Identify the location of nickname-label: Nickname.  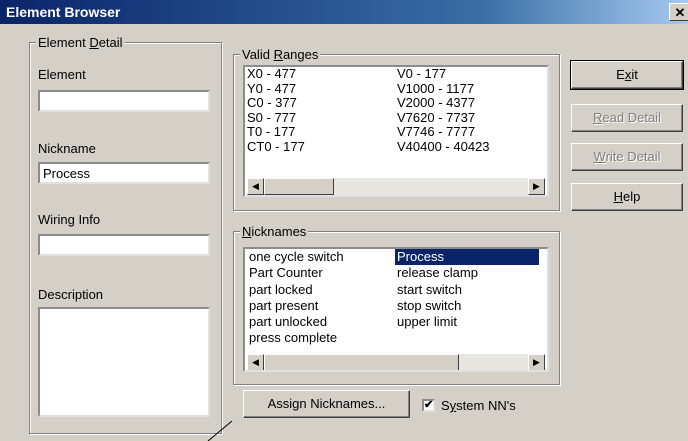
(67, 148).